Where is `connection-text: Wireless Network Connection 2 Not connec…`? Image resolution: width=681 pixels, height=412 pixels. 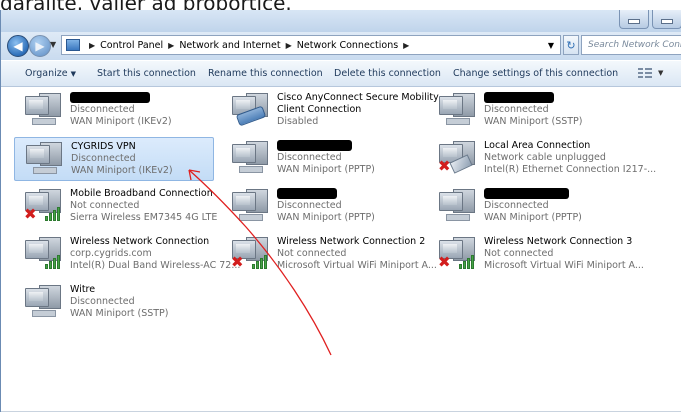
connection-text: Wireless Network Connection 2 Not connec… is located at coordinates (357, 254).